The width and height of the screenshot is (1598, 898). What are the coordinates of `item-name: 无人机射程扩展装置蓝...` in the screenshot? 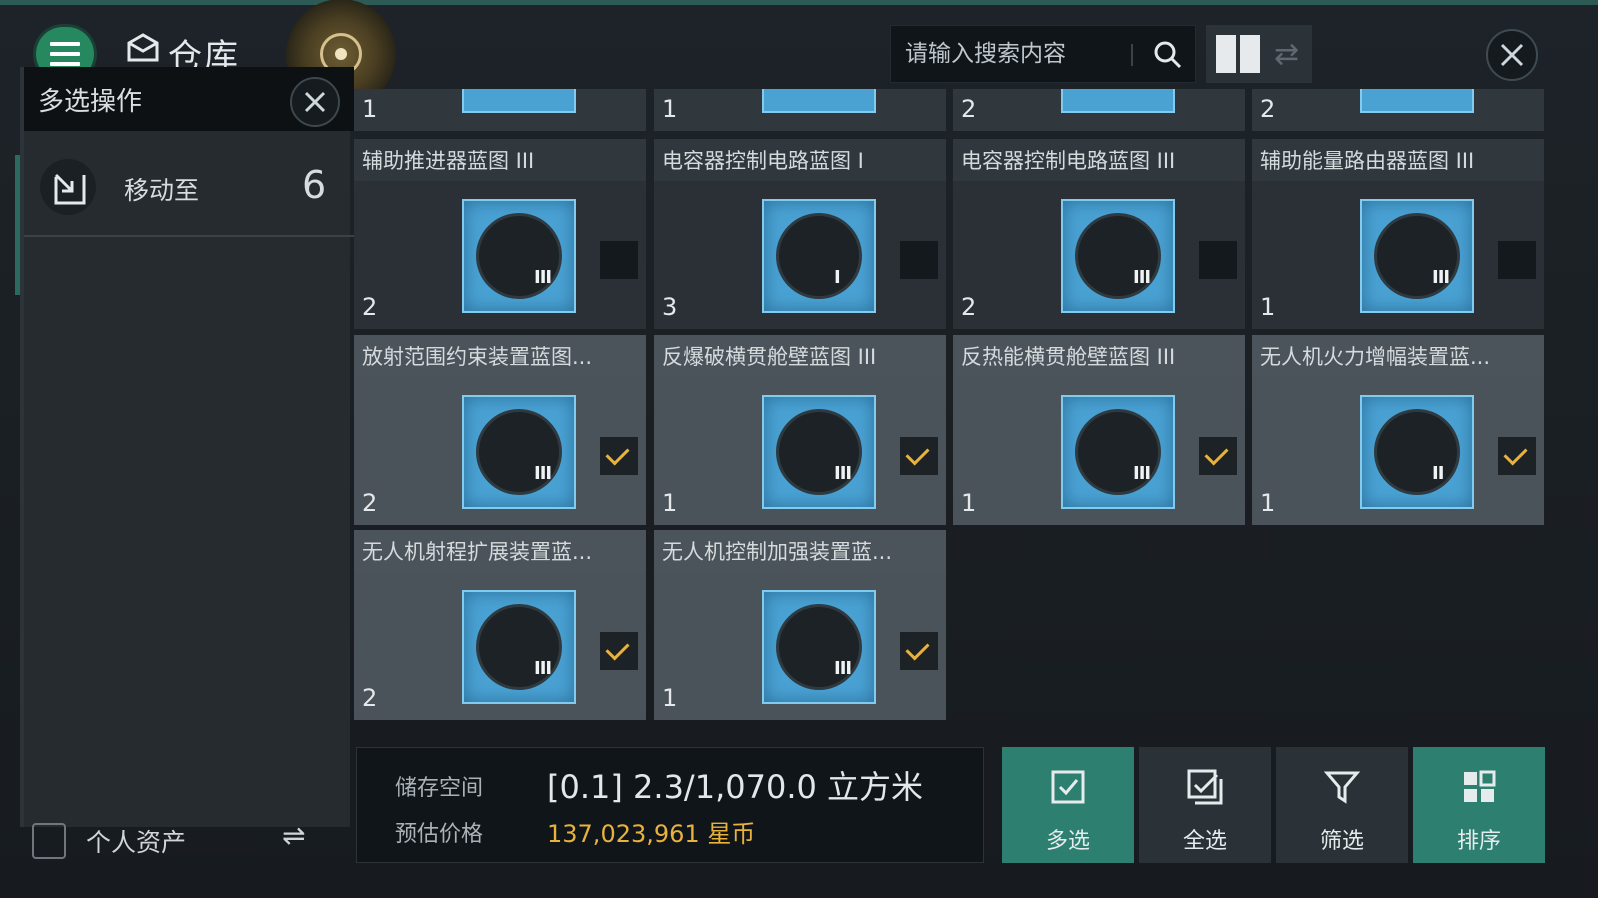 It's located at (477, 552).